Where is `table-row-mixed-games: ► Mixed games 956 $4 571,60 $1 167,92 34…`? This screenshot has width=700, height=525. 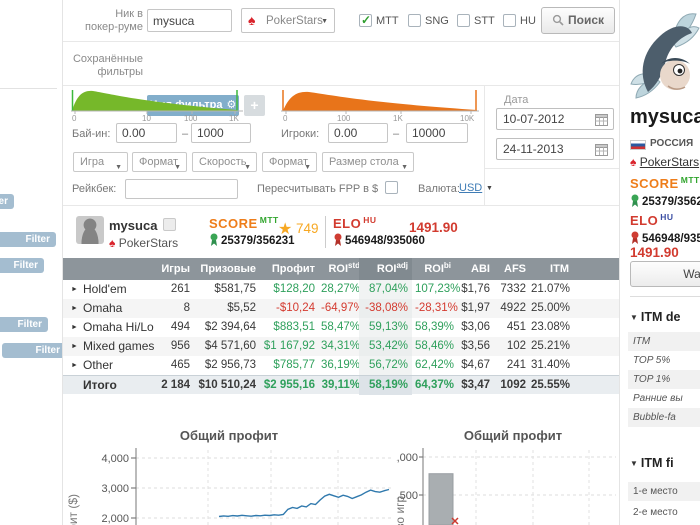
table-row-mixed-games: ► Mixed games 956 $4 571,60 $1 167,92 34… is located at coordinates (341, 346).